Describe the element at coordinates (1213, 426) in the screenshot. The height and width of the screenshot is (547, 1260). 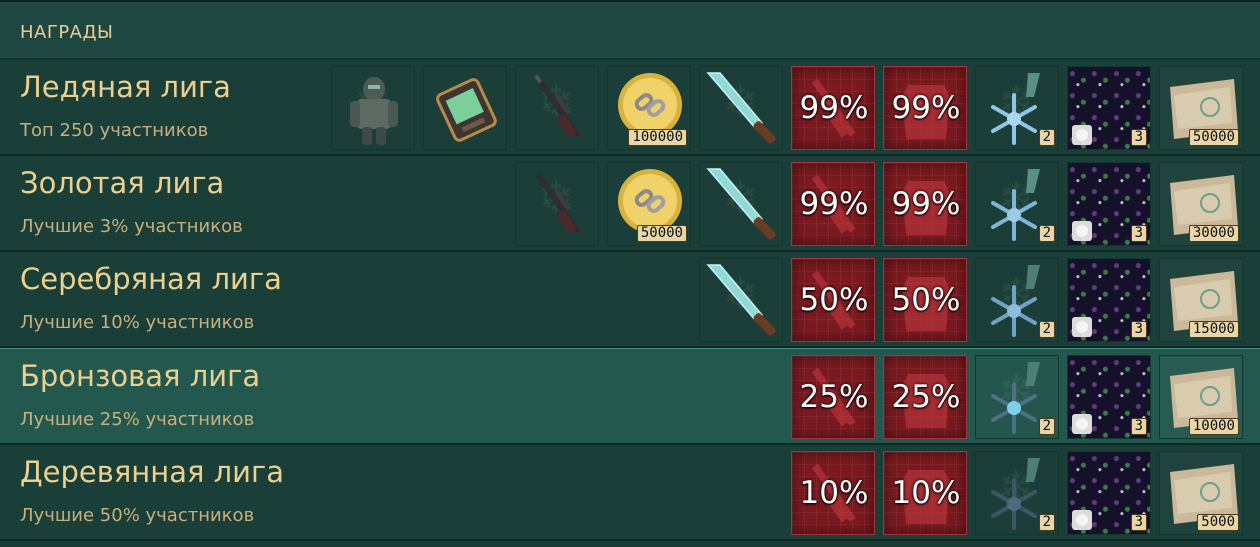
I see `map-amount: 10000` at that location.